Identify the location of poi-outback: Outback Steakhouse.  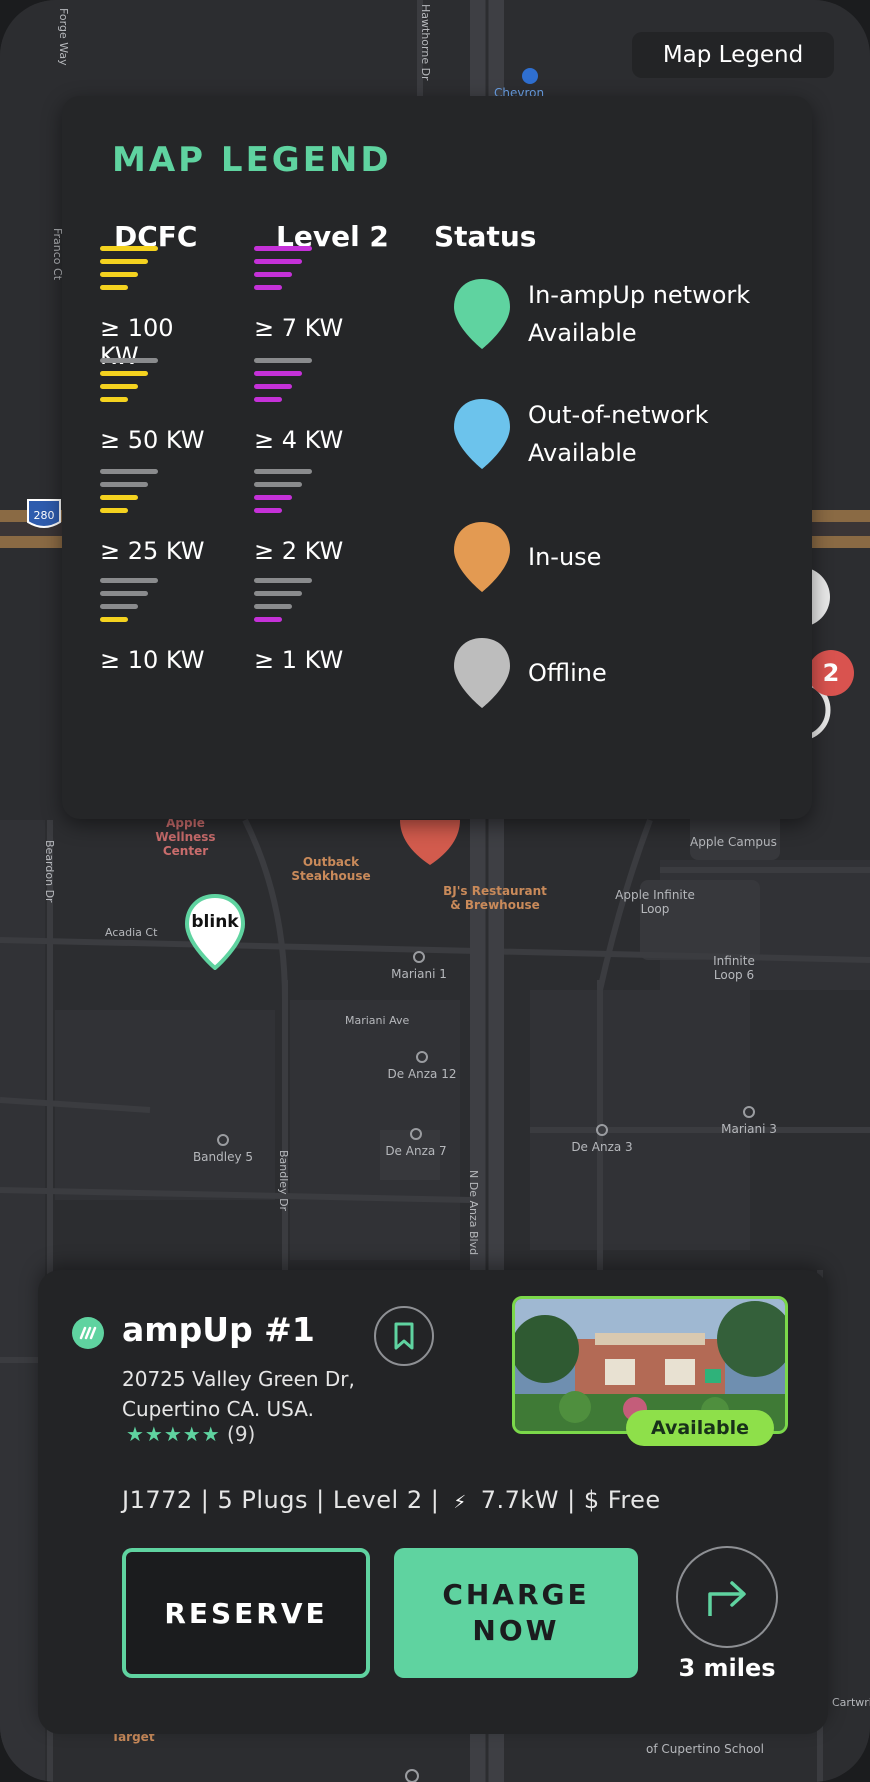
(331, 869).